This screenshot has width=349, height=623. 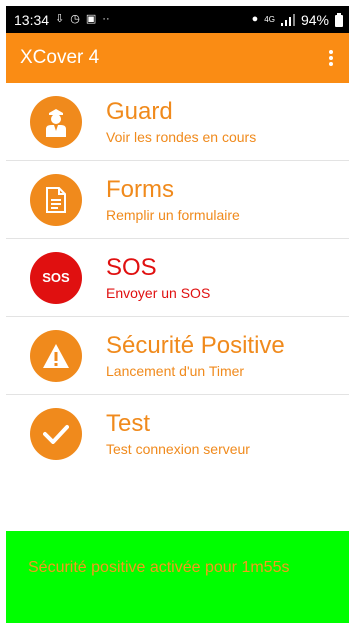 I want to click on menu-item-sos: SOS SOS Envoyer un SOS, so click(x=177, y=278).